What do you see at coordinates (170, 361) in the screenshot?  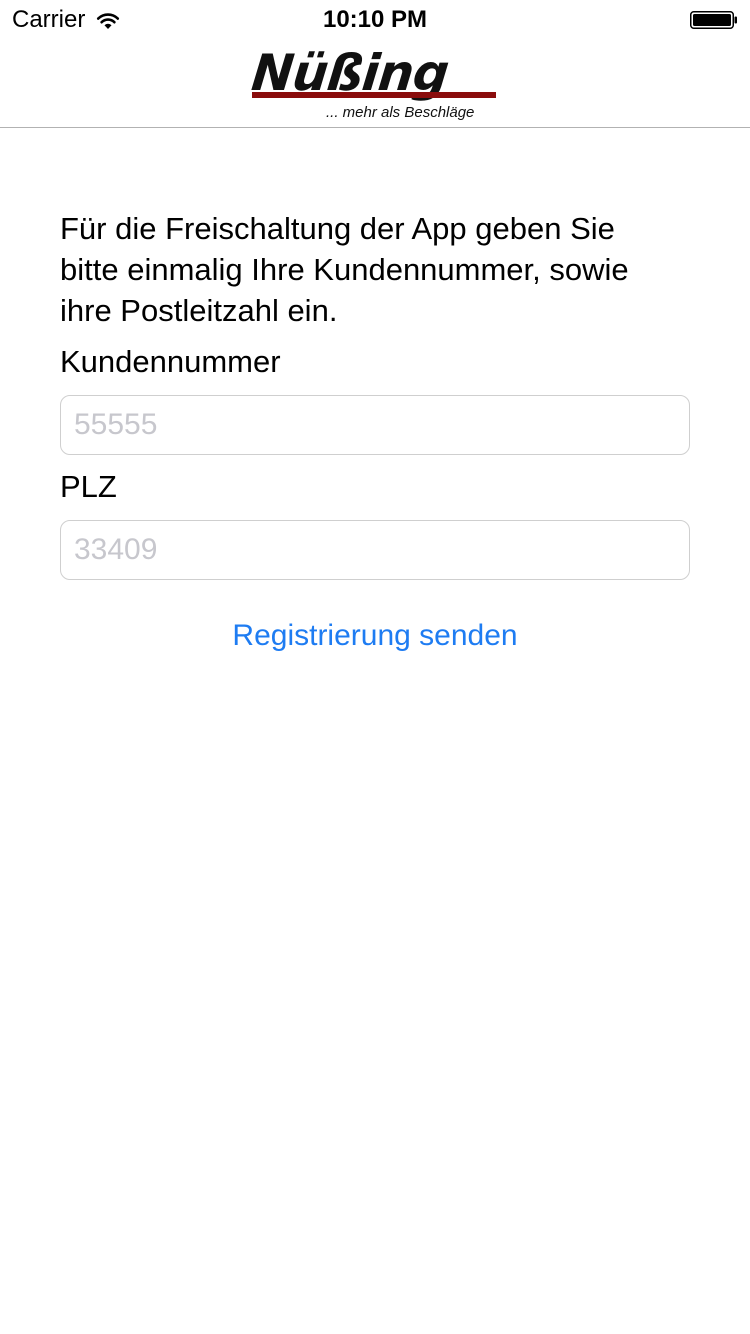 I see `customer-number-label: Kundennummer` at bounding box center [170, 361].